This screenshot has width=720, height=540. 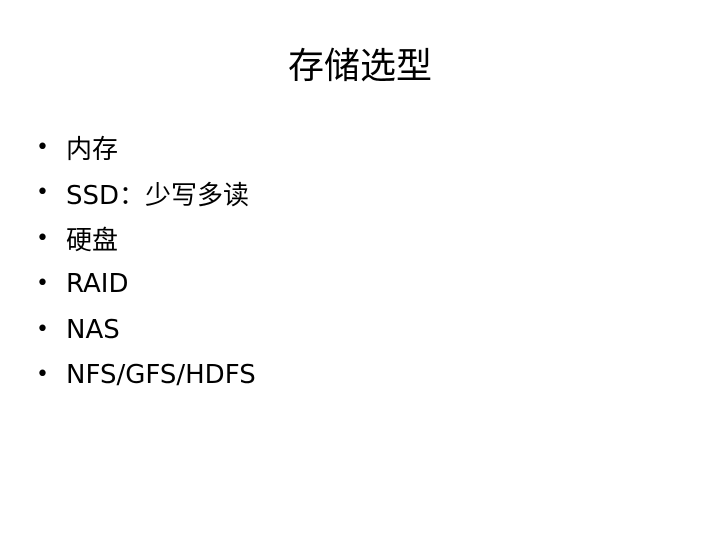 What do you see at coordinates (97, 284) in the screenshot?
I see `list-item-text: RAID` at bounding box center [97, 284].